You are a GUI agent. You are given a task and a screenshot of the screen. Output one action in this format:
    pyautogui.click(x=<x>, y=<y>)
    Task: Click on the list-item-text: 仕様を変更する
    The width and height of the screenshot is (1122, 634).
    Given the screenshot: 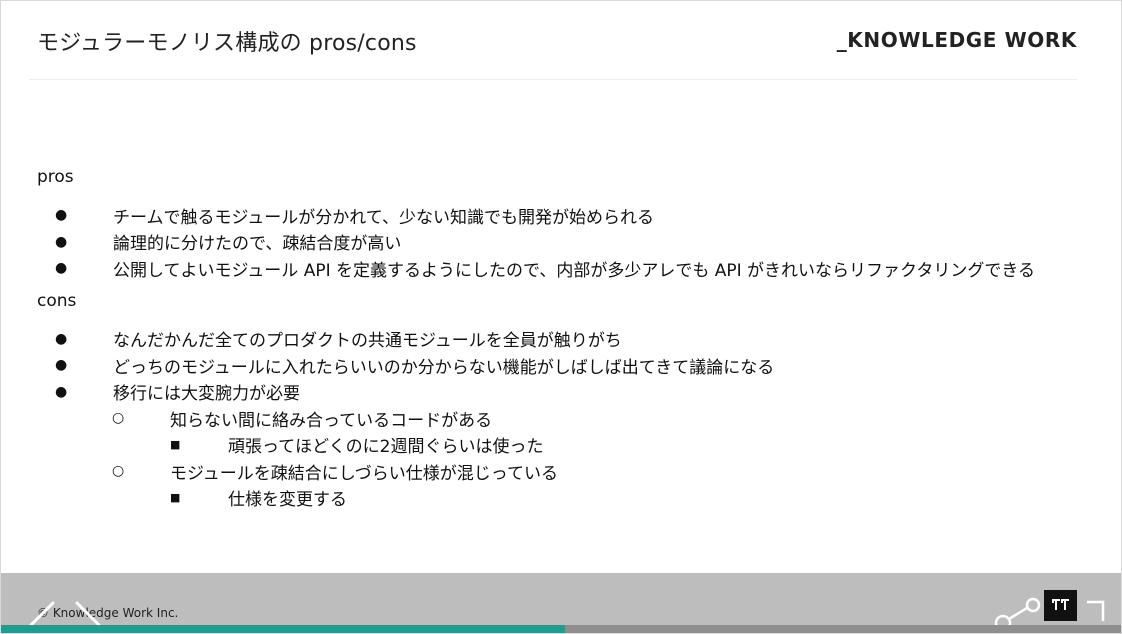 What is the action you would take?
    pyautogui.click(x=287, y=500)
    